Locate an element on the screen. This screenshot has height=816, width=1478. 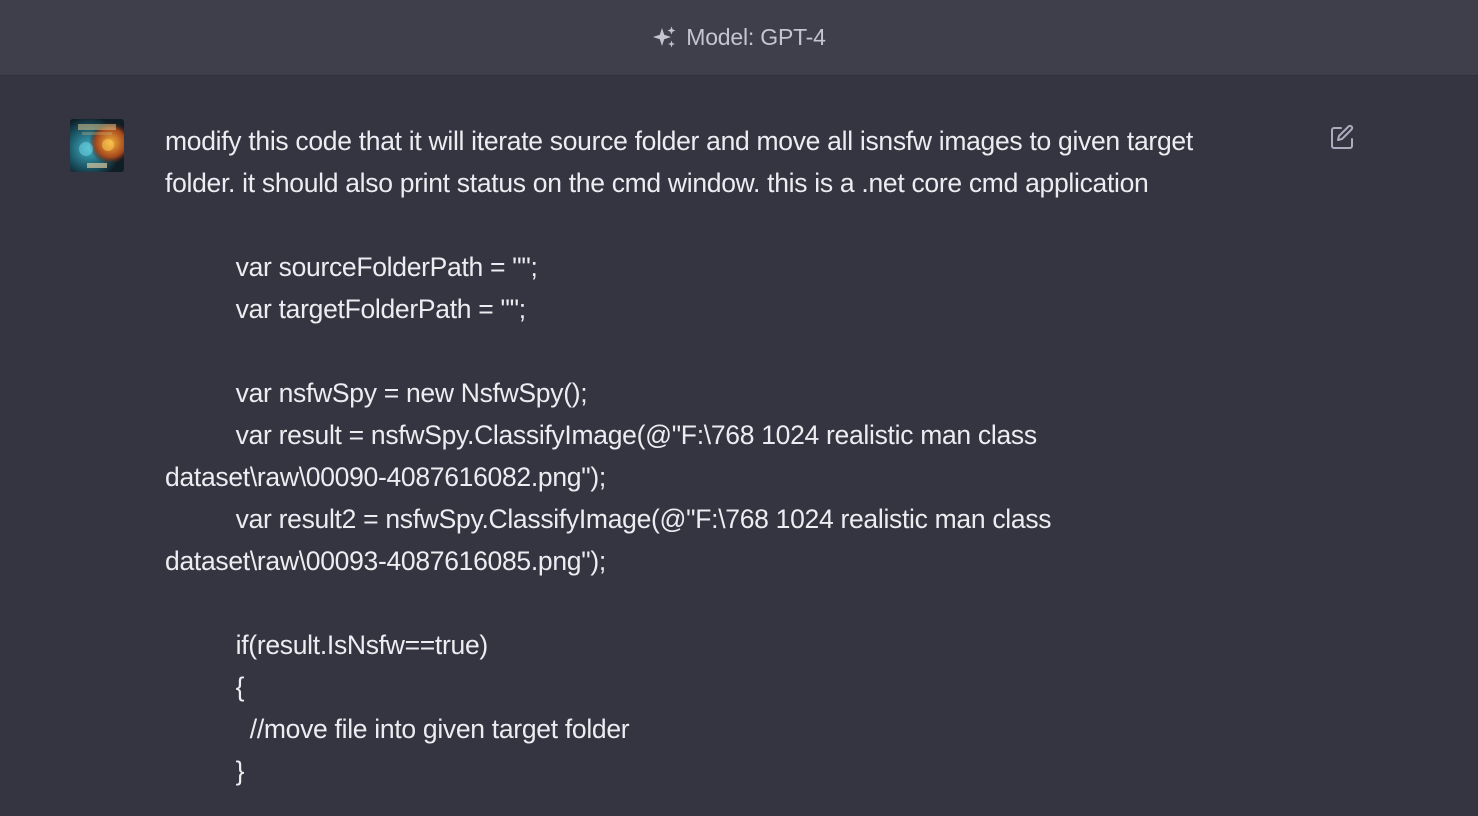
sparkle-icon is located at coordinates (665, 38).